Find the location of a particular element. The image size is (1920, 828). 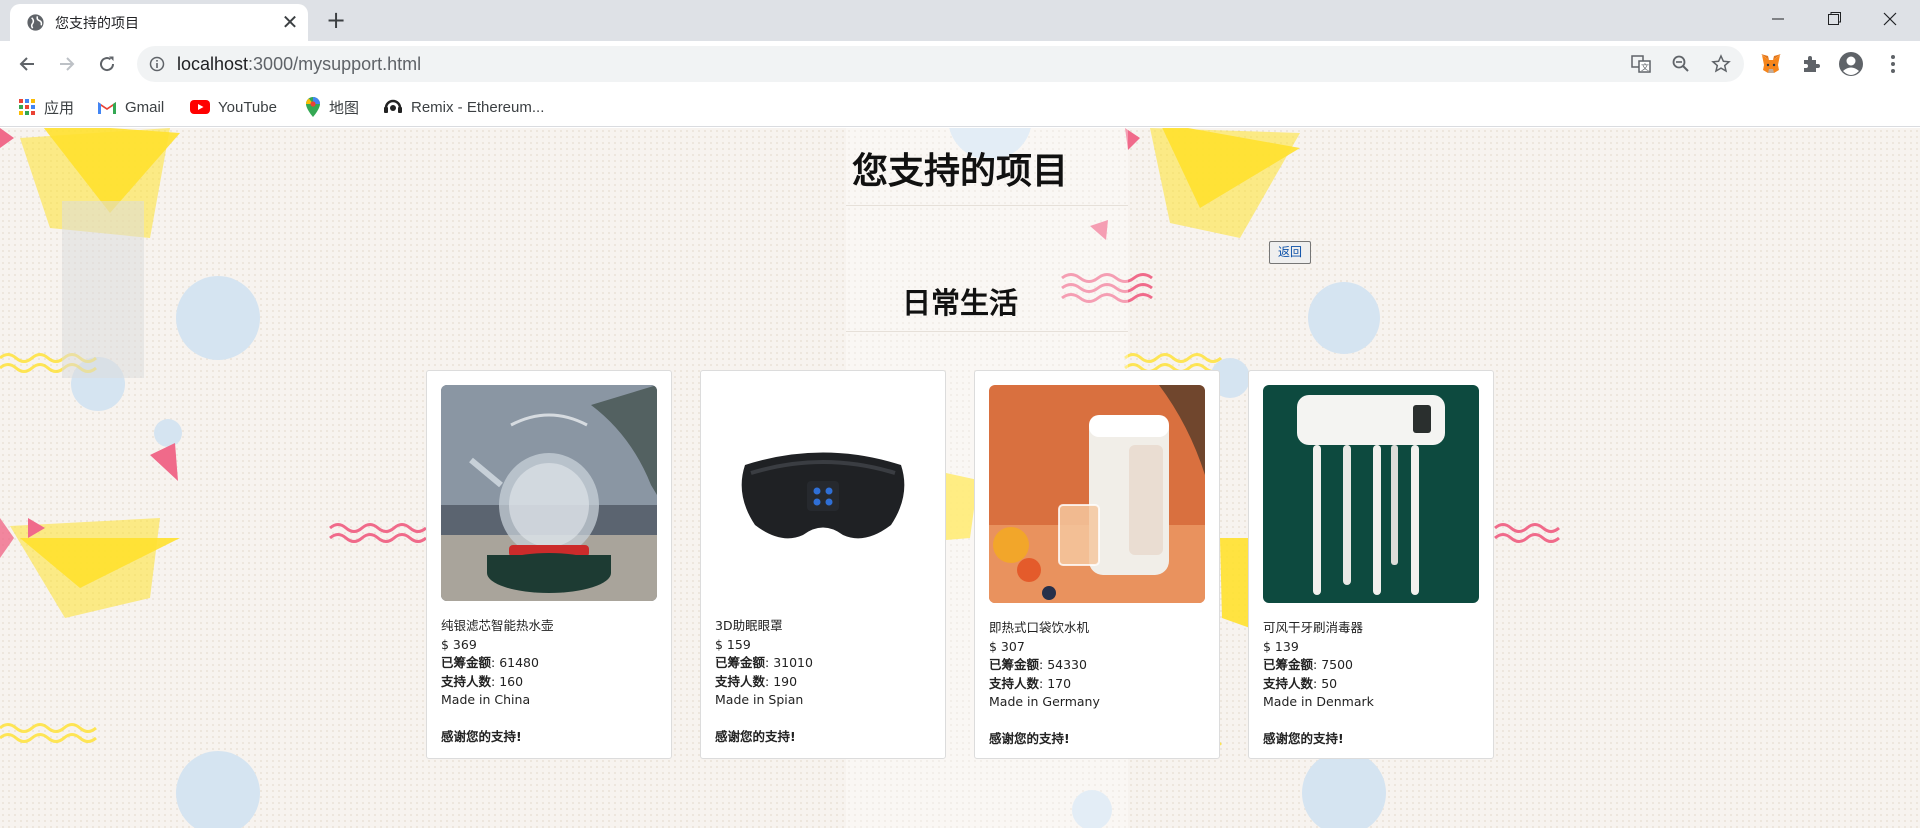

arrow-right-icon is located at coordinates (67, 64).